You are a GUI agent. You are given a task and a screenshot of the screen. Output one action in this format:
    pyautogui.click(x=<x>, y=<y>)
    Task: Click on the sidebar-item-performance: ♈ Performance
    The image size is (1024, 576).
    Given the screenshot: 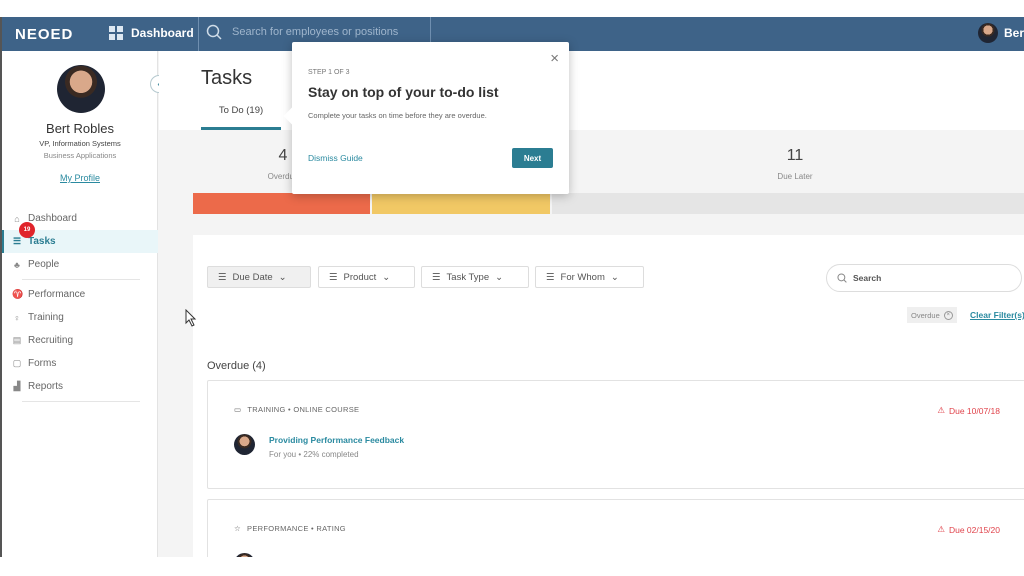 What is the action you would take?
    pyautogui.click(x=80, y=294)
    